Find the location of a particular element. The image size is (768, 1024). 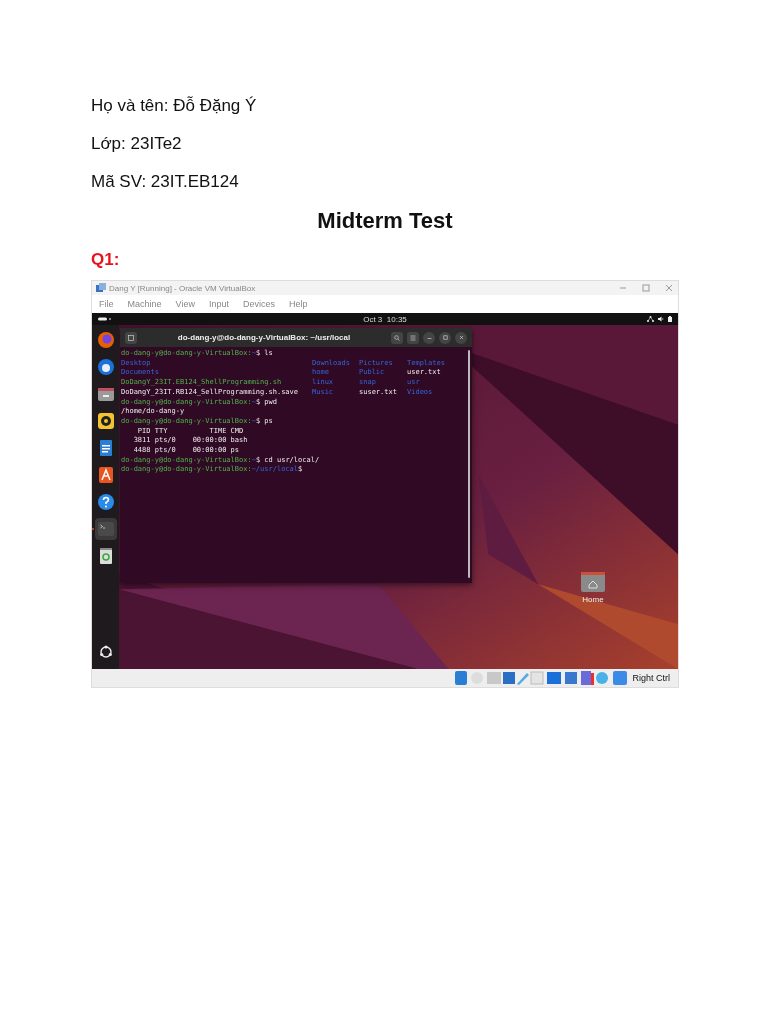

folder-label: Home is located at coordinates (593, 599).